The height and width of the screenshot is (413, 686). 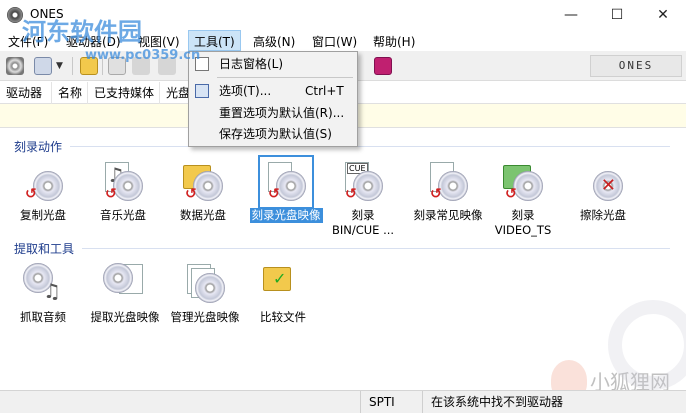 I want to click on tile-burn-image: ↺ 刻录光盘映像, so click(x=286, y=189).